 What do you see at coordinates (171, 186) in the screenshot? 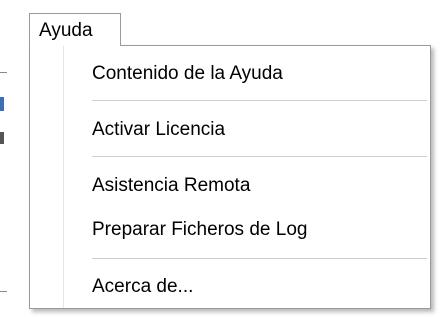
I see `menu-item-asistencia-remota: Asistencia Remota` at bounding box center [171, 186].